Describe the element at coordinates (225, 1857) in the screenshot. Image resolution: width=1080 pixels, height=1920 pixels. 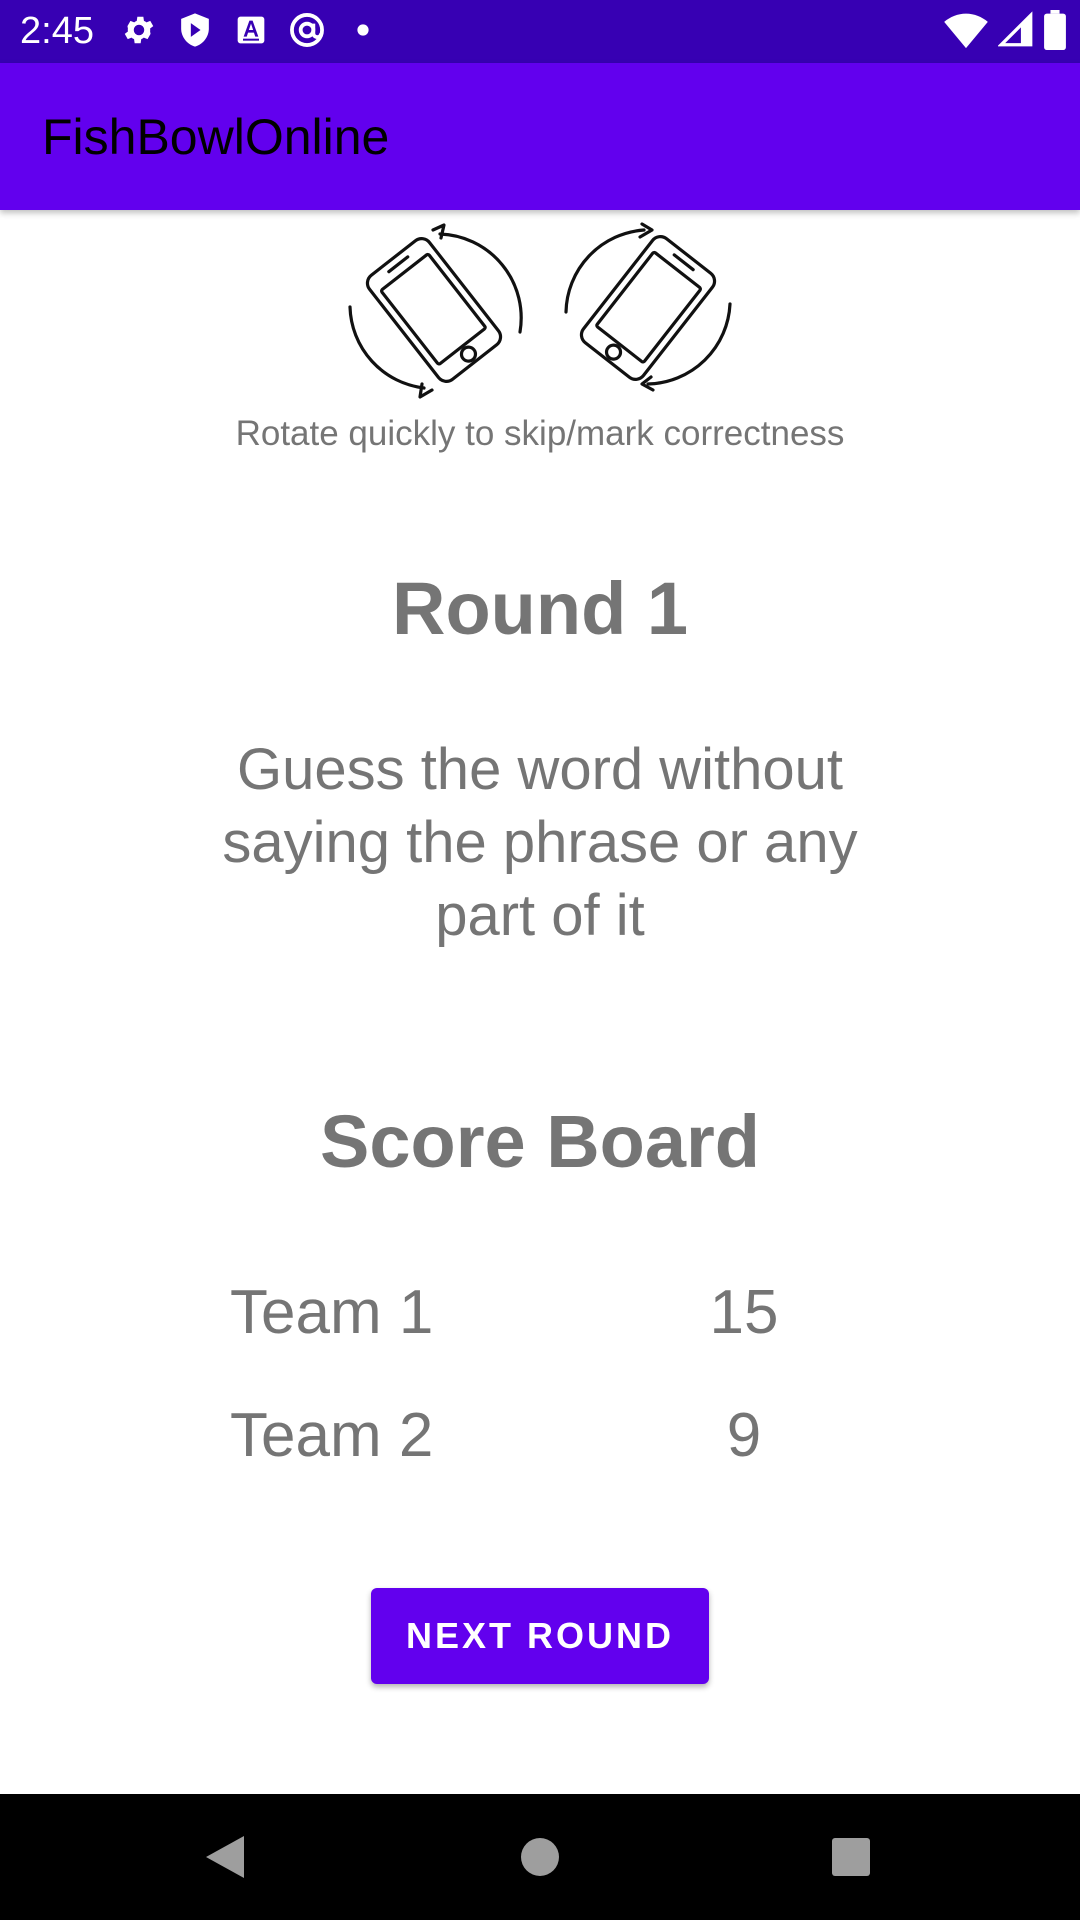
I see `back-icon` at that location.